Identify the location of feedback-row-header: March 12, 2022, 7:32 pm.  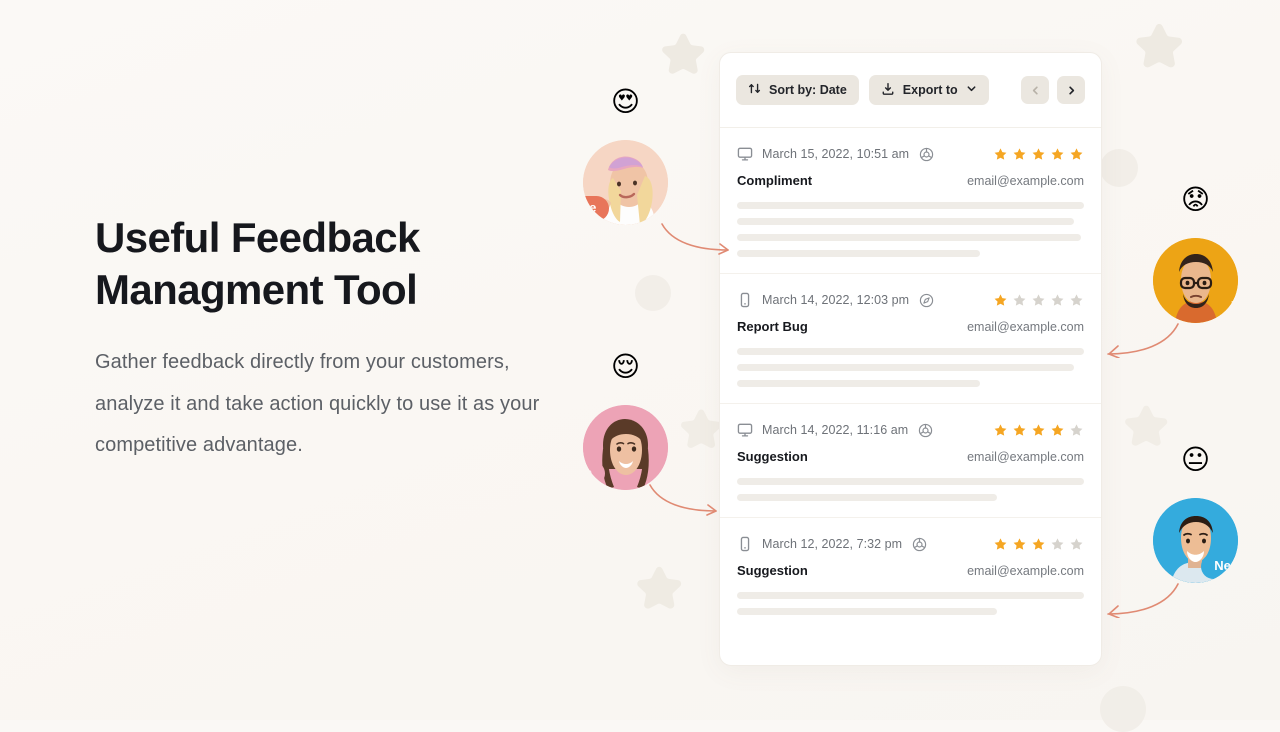
(910, 544).